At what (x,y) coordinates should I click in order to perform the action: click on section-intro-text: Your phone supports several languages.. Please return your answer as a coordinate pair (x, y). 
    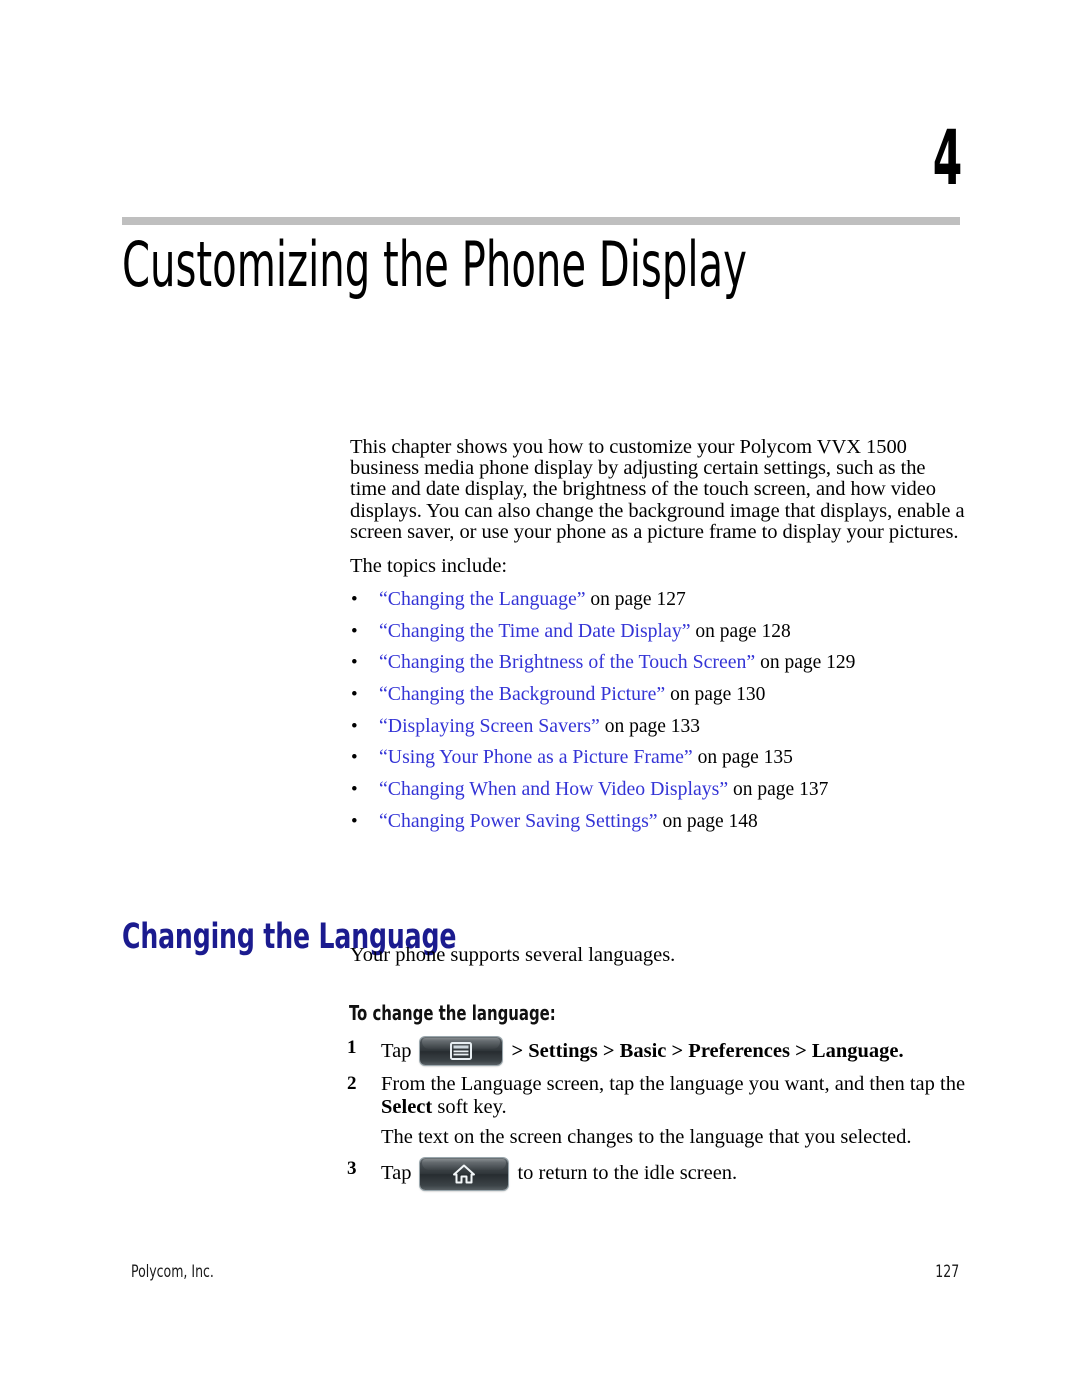
    Looking at the image, I should click on (513, 955).